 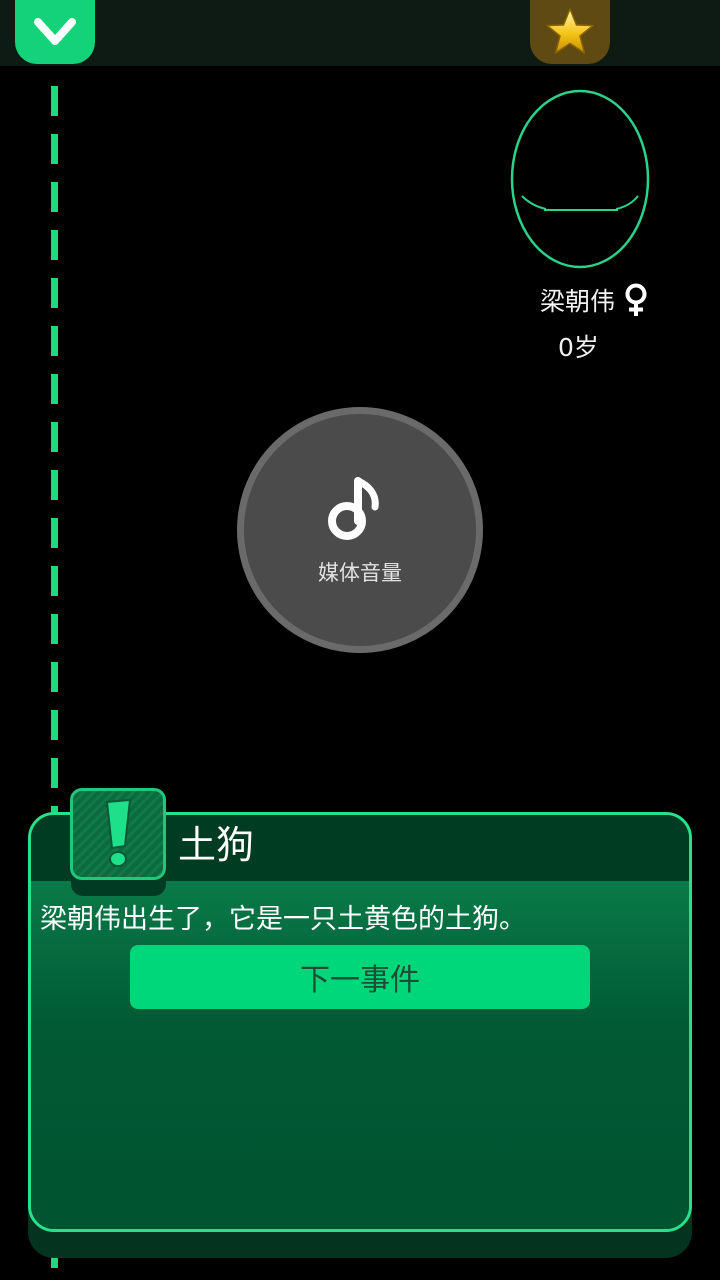 What do you see at coordinates (578, 301) in the screenshot?
I see `character-name: 梁朝伟` at bounding box center [578, 301].